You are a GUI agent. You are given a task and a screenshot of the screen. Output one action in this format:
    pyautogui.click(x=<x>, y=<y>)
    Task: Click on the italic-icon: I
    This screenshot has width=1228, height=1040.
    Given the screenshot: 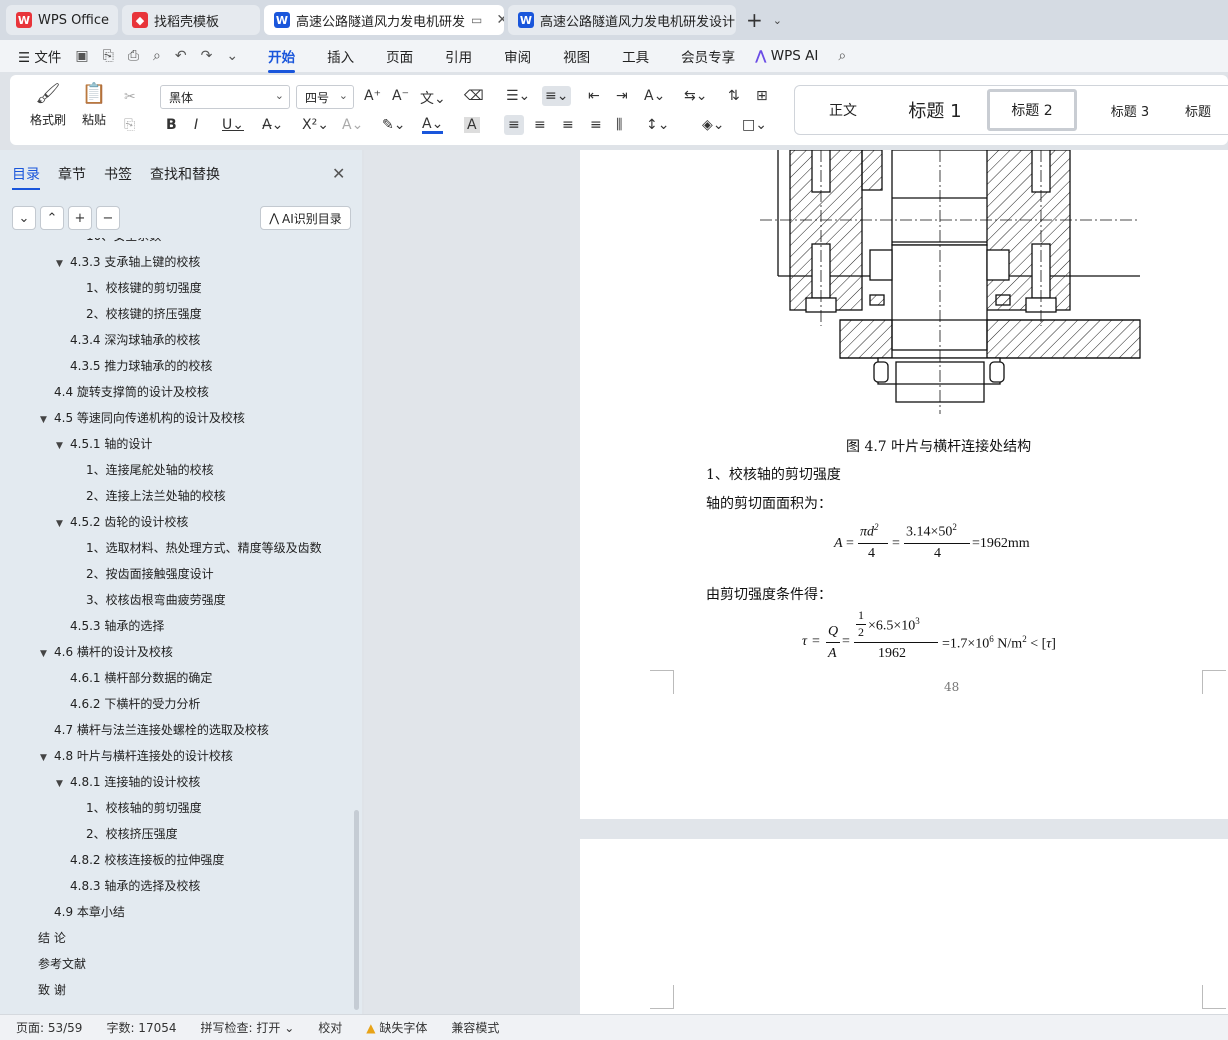 What is the action you would take?
    pyautogui.click(x=196, y=125)
    